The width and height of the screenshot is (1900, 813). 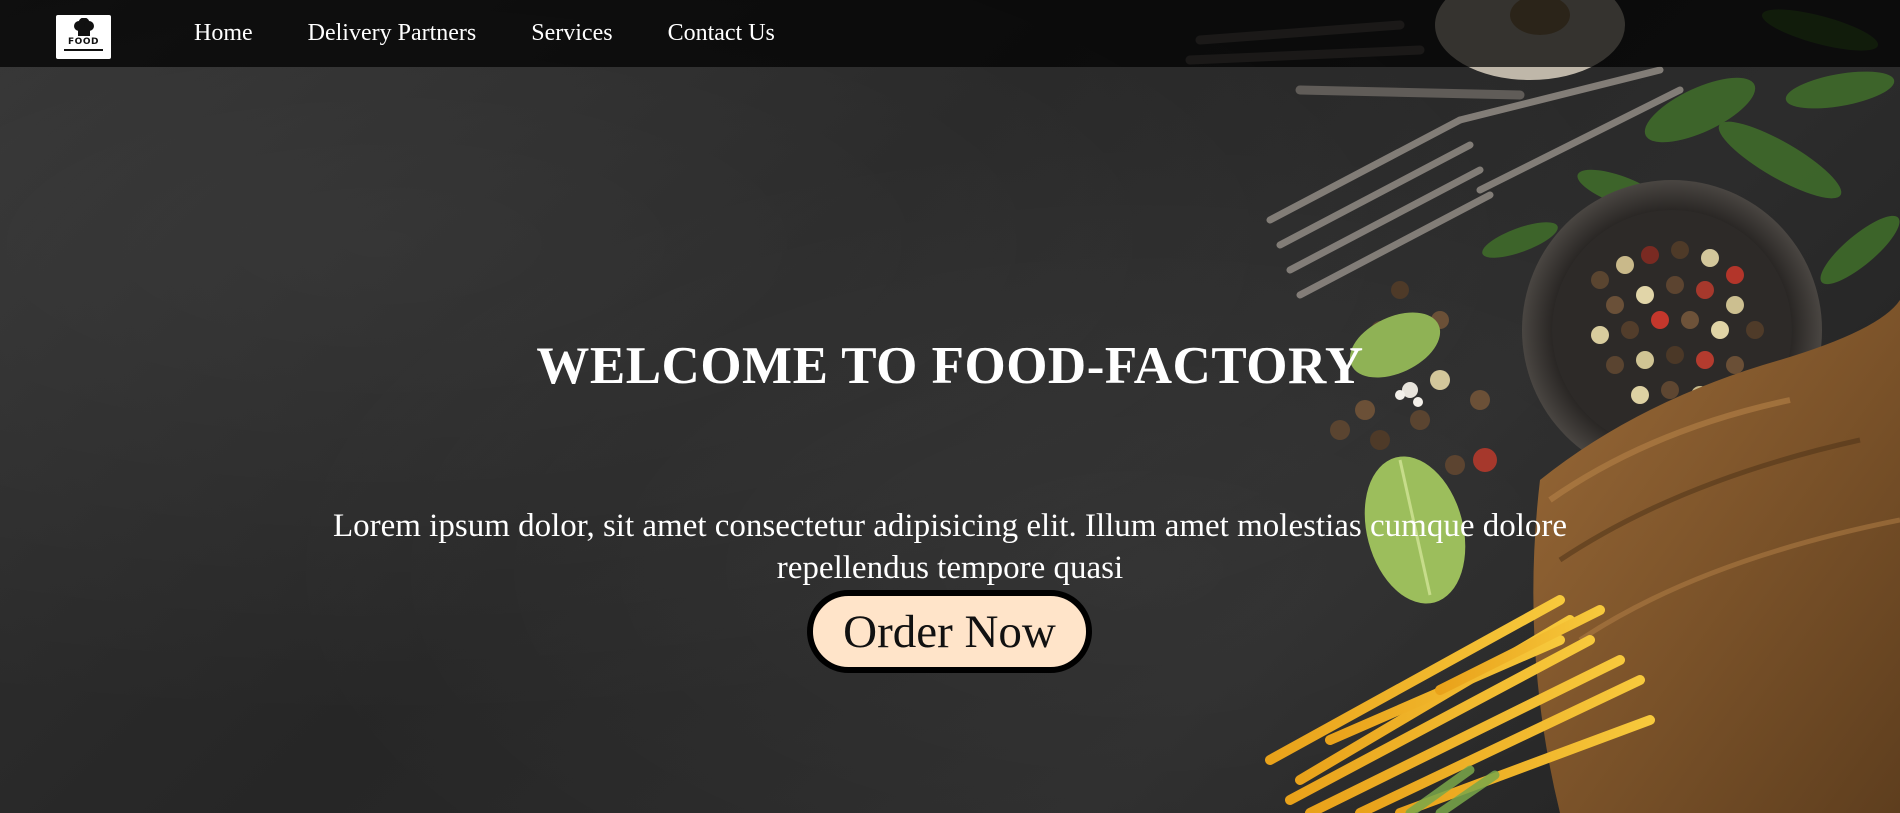 What do you see at coordinates (392, 33) in the screenshot?
I see `nav-link-delivery-partners: Delivery Partners` at bounding box center [392, 33].